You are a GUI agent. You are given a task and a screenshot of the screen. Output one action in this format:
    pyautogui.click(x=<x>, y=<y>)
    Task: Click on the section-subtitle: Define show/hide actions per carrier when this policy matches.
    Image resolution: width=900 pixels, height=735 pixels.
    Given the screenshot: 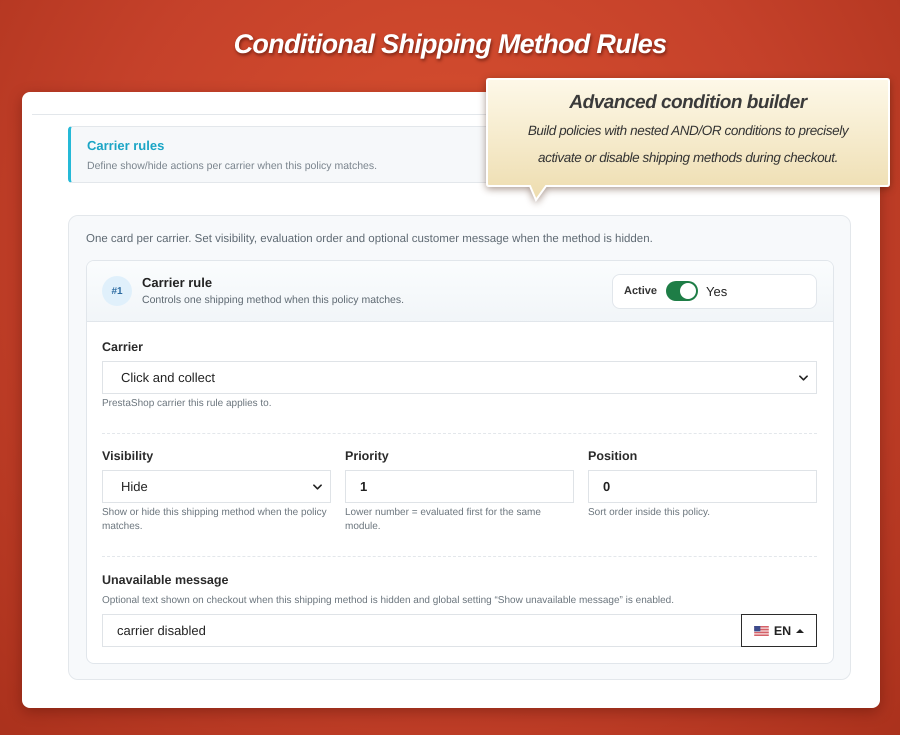 What is the action you would take?
    pyautogui.click(x=232, y=166)
    